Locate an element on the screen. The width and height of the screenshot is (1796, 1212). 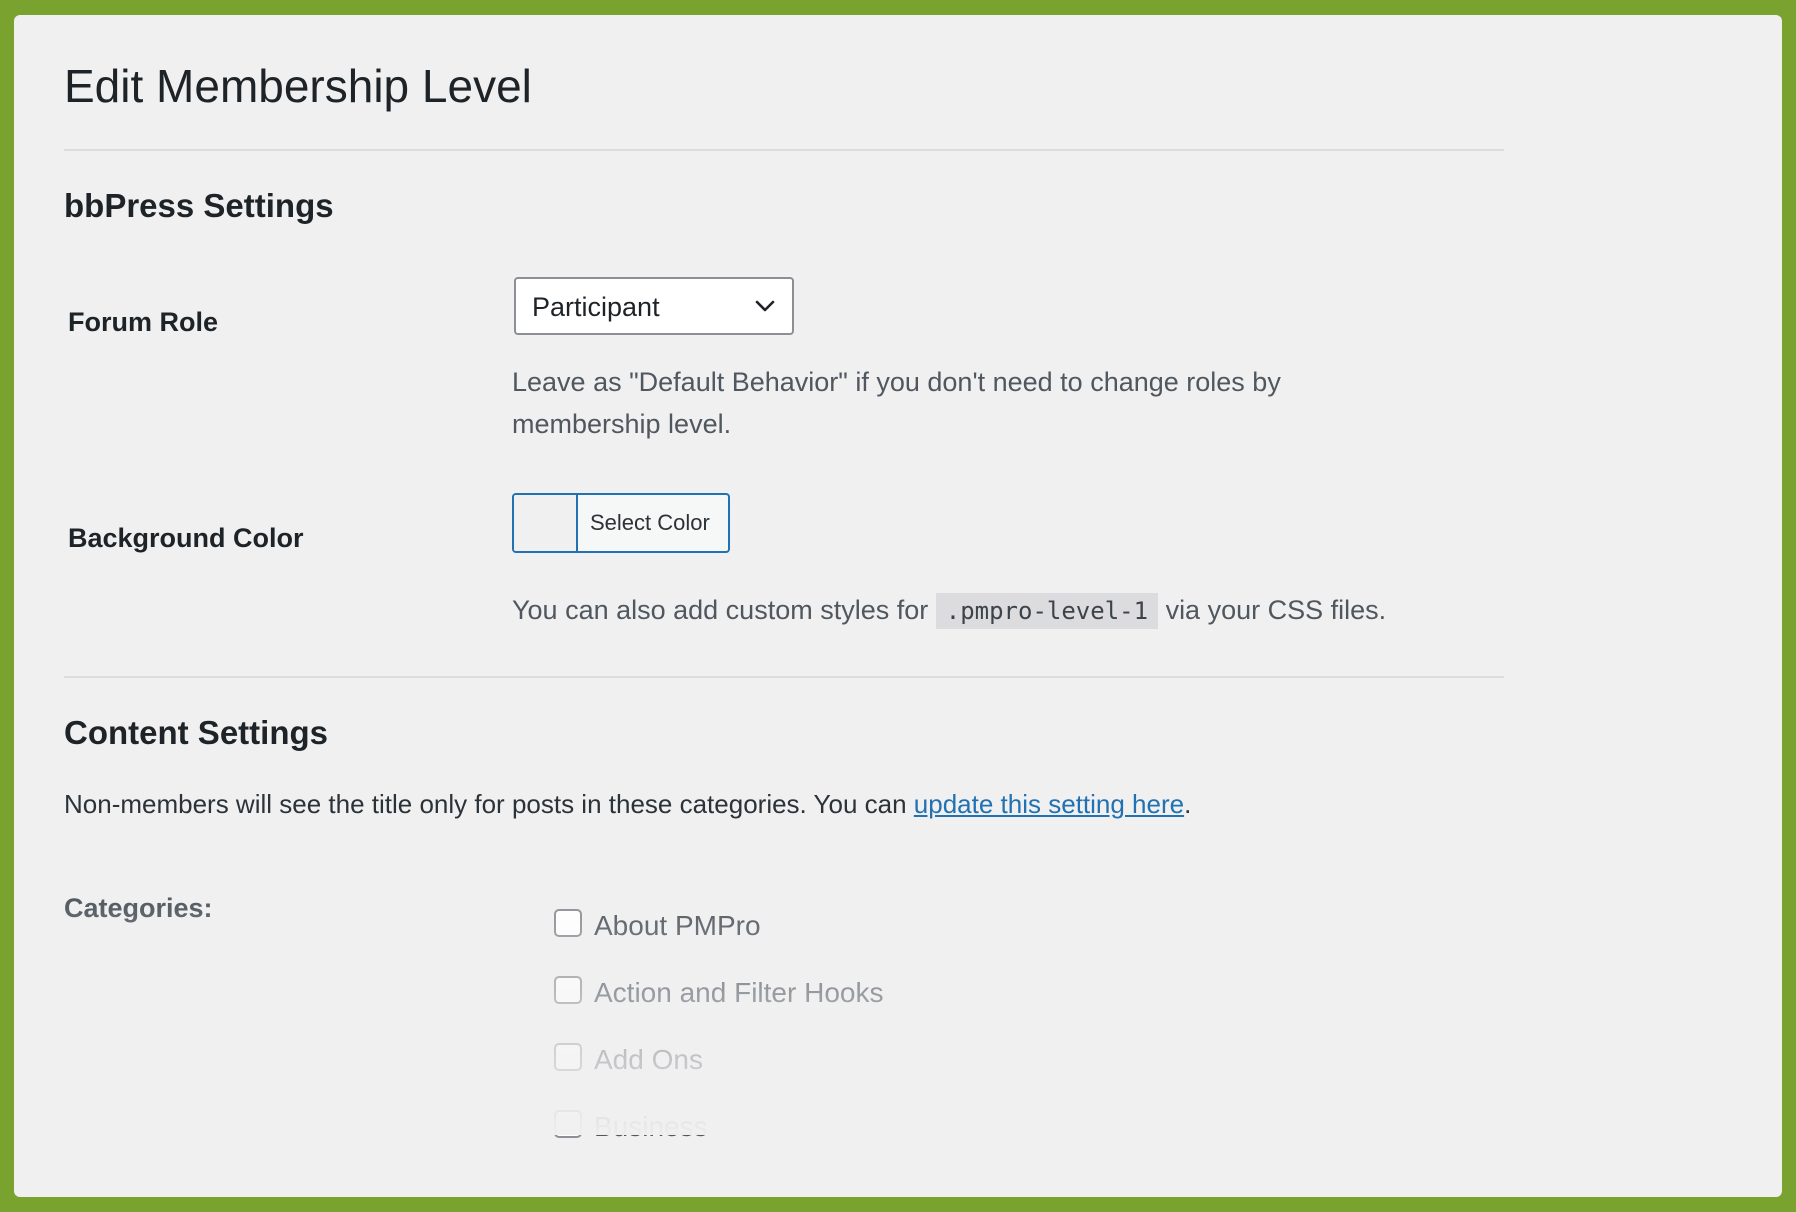
categories-label: Categories: is located at coordinates (138, 908).